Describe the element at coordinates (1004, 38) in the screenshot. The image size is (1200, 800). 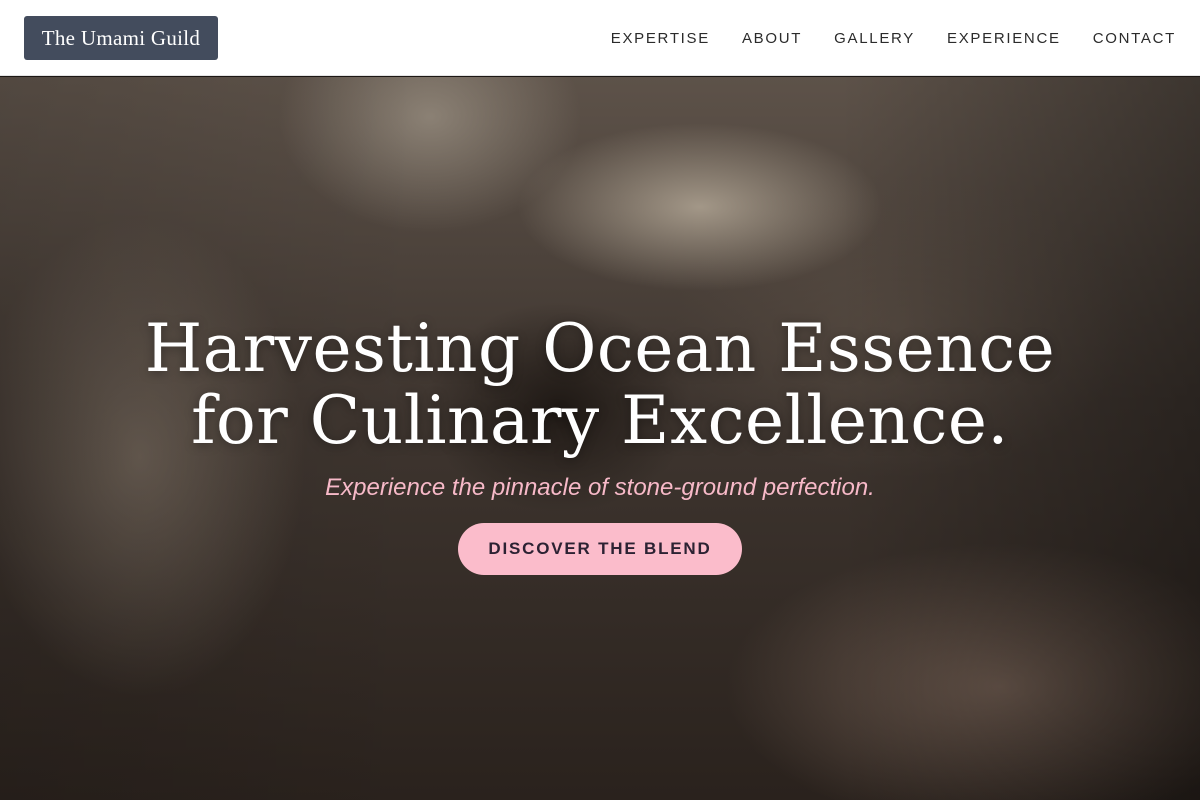
I see `nav-link-experience: EXPERIENCE` at that location.